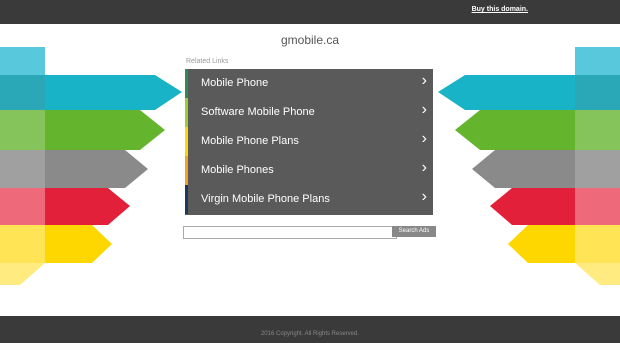 The width and height of the screenshot is (620, 343). What do you see at coordinates (523, 169) in the screenshot?
I see `right-arrow-gray` at bounding box center [523, 169].